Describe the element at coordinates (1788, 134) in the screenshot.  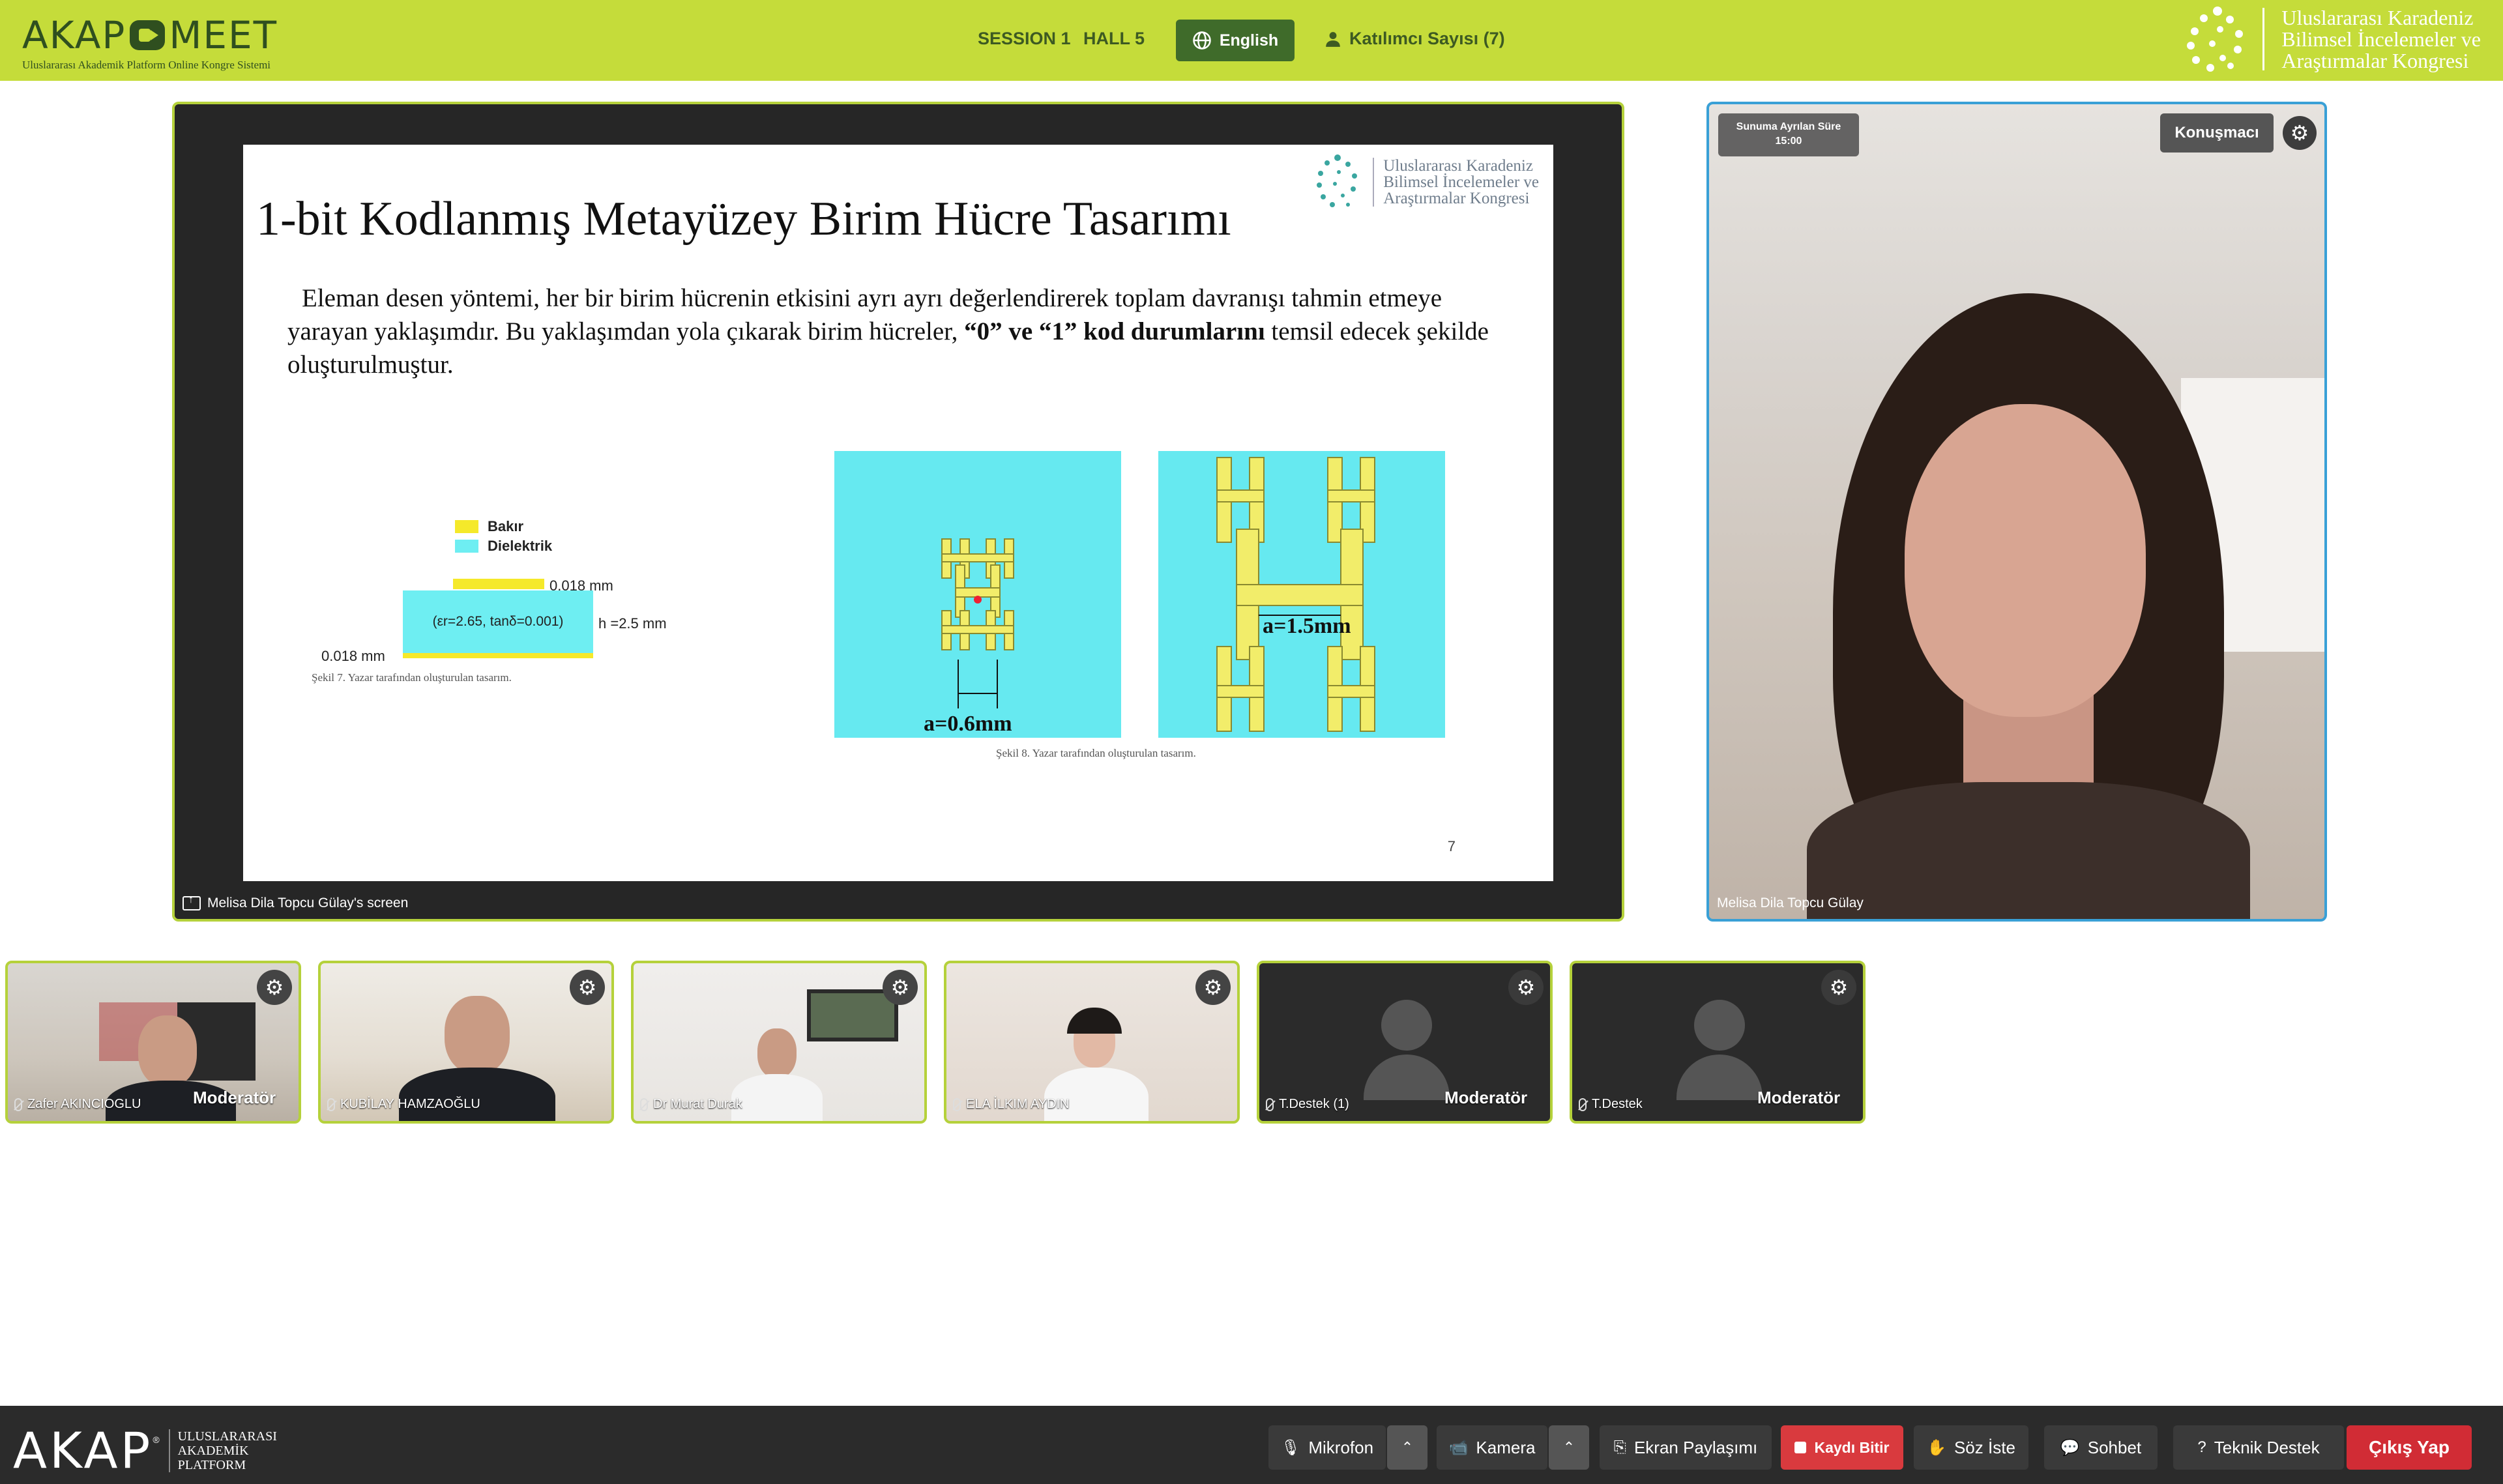
I see `presentation-timer: Sunuma Ayrılan Süre 15:00` at that location.